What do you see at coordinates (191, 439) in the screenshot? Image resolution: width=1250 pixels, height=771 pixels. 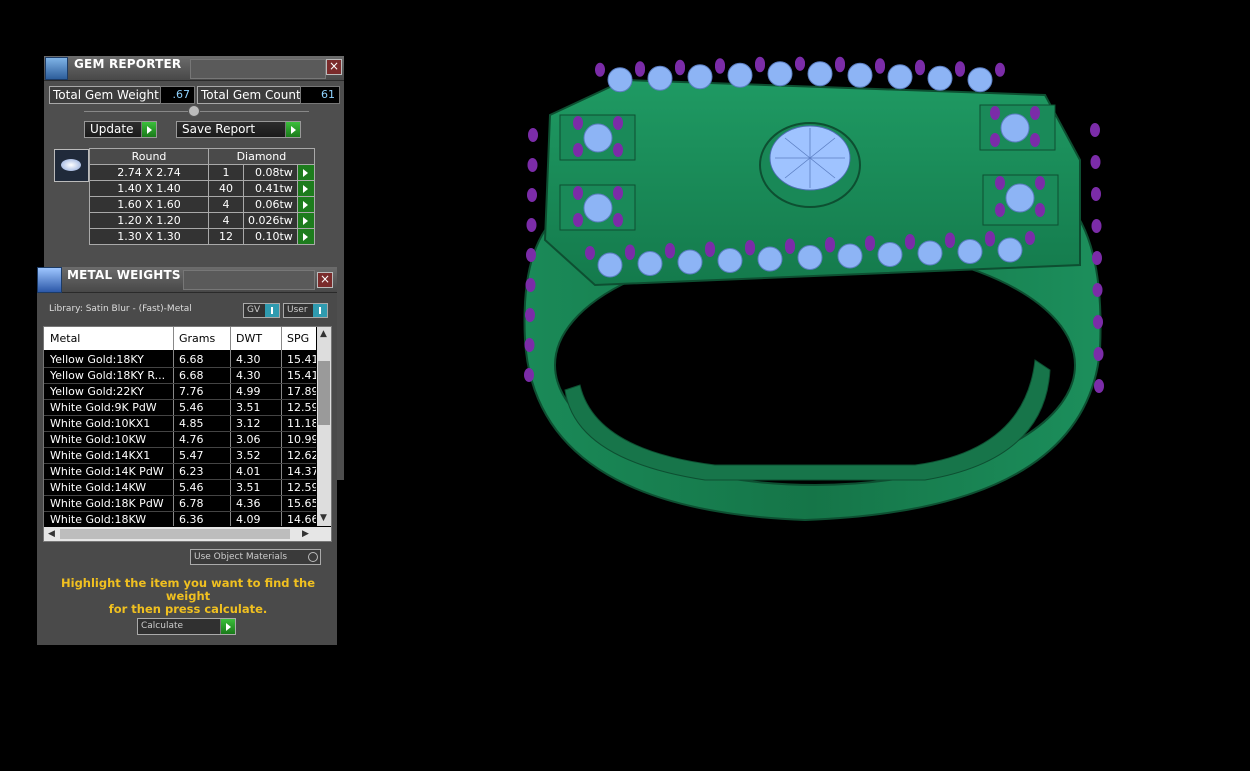 I see `metal-cell-grams: 4.76` at bounding box center [191, 439].